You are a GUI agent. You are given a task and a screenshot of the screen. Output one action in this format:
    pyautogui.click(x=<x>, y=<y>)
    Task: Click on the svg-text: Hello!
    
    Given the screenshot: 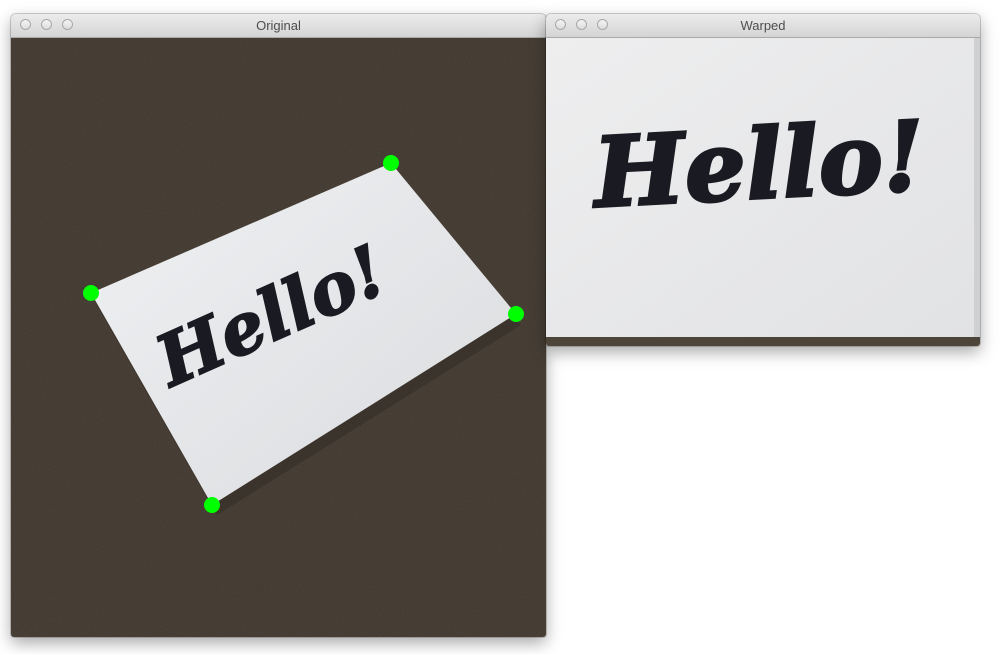 What is the action you would take?
    pyautogui.click(x=757, y=164)
    